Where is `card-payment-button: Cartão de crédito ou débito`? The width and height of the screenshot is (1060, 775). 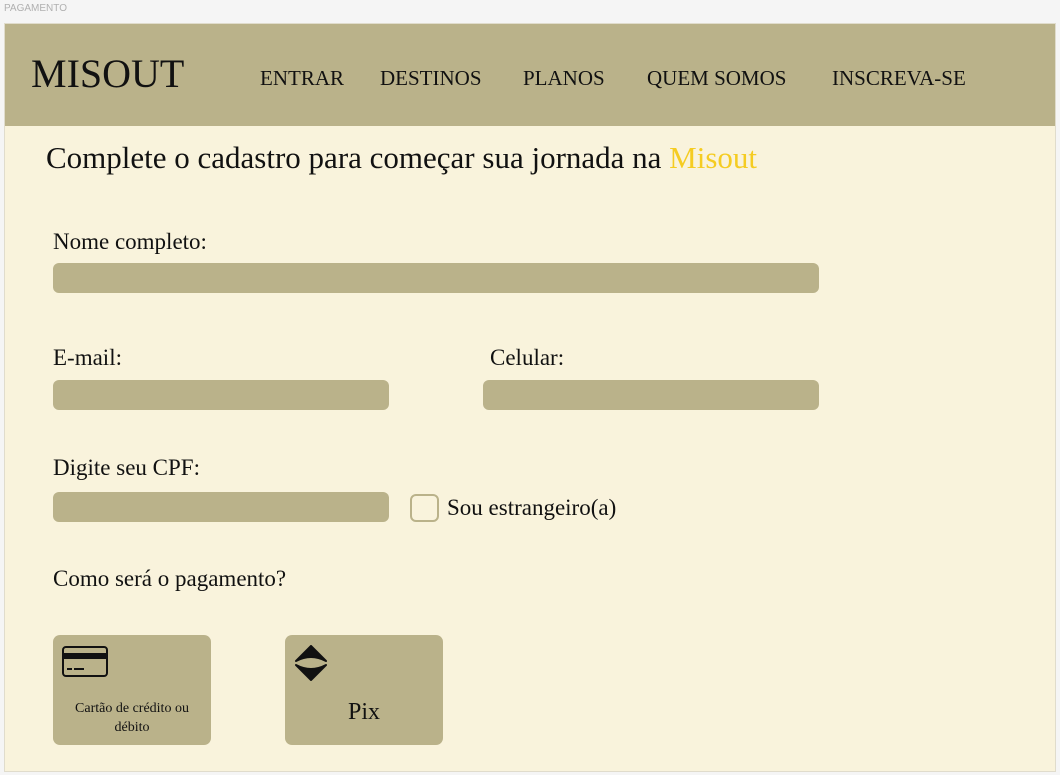
card-payment-button: Cartão de crédito ou débito is located at coordinates (132, 690).